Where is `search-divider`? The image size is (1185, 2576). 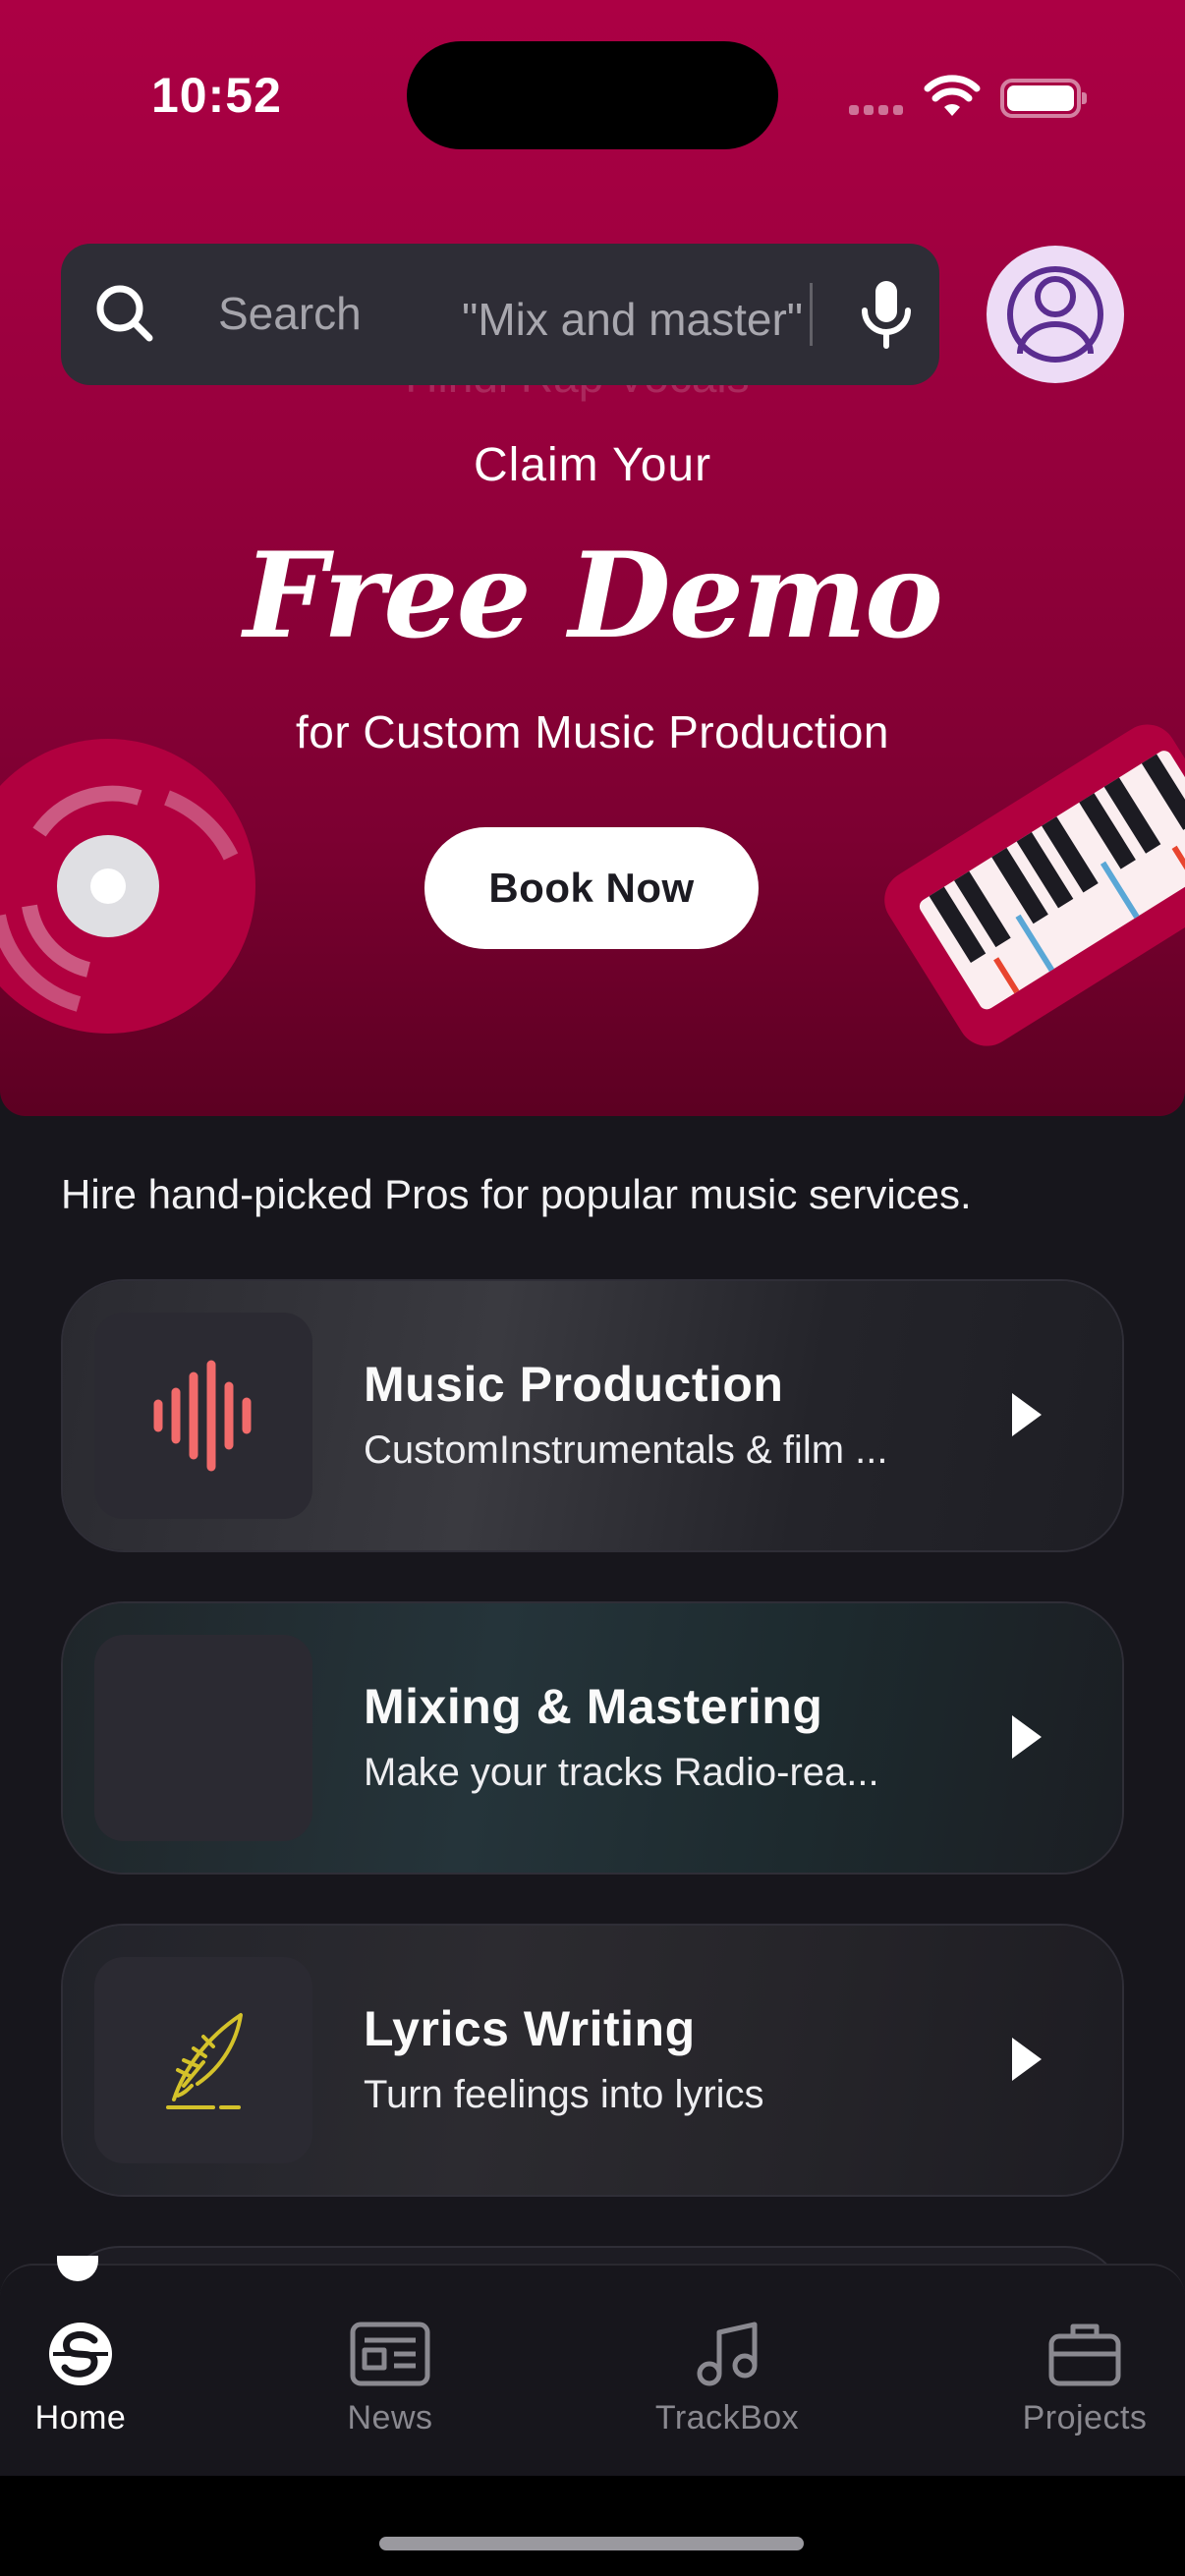
search-divider is located at coordinates (812, 314).